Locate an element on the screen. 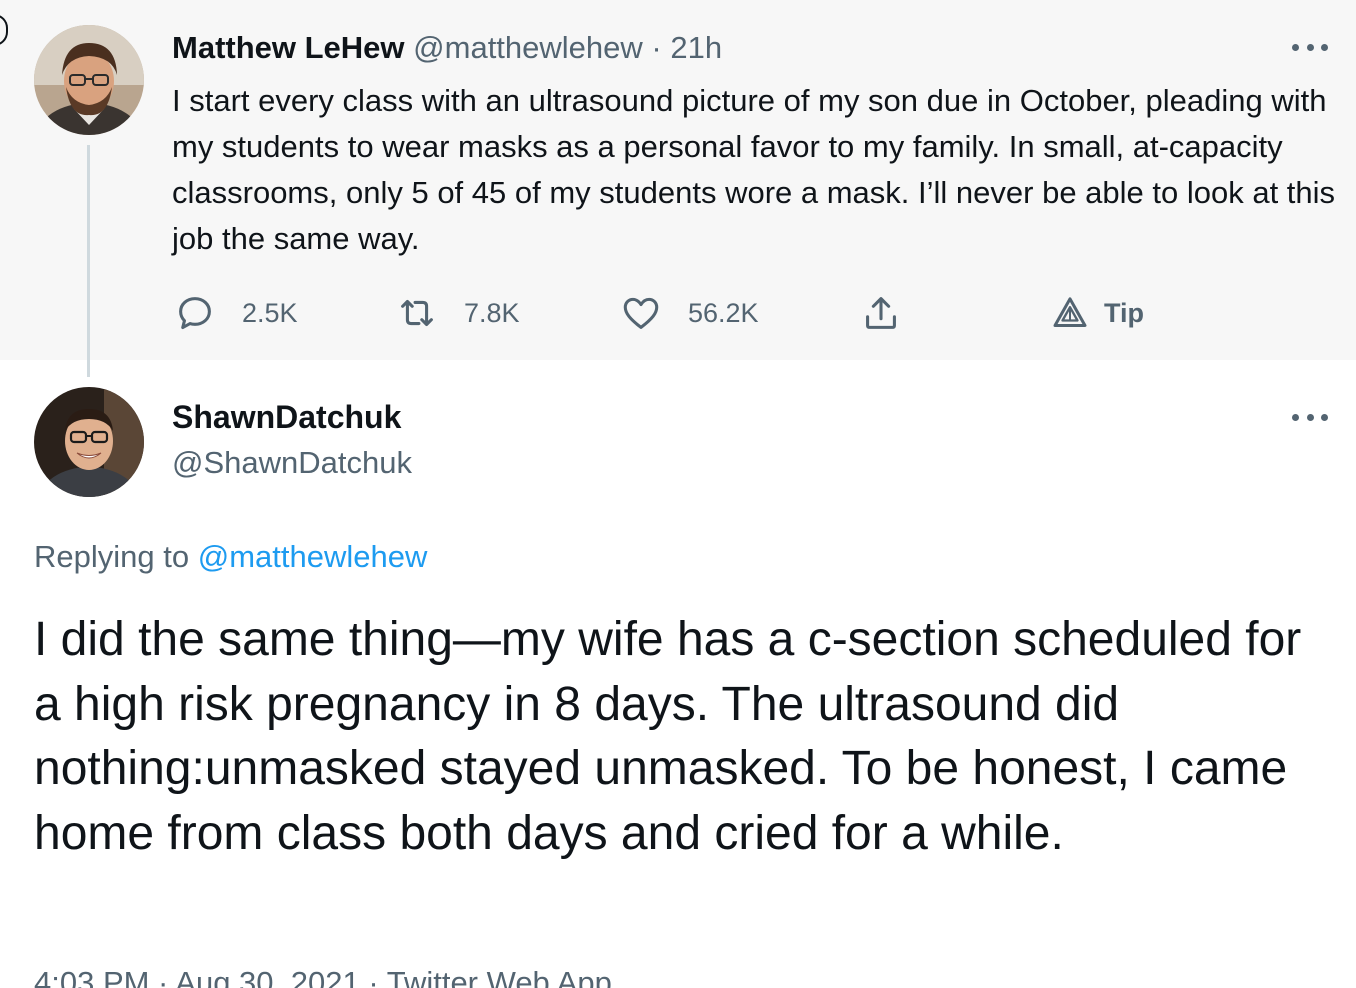  replying-to-line: Replying to @matthewlehew is located at coordinates (230, 557).